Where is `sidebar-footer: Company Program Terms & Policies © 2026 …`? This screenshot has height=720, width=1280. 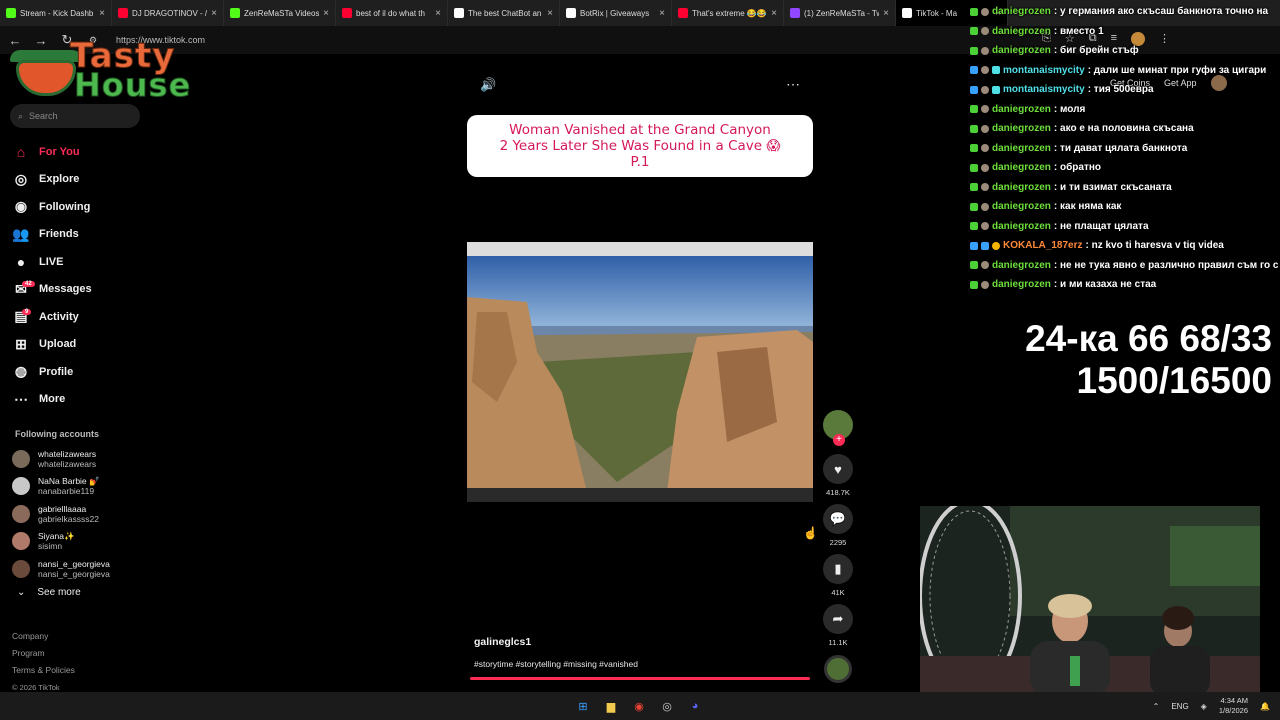
sidebar-footer: Company Program Terms & Policies © 2026 … is located at coordinates (43, 662).